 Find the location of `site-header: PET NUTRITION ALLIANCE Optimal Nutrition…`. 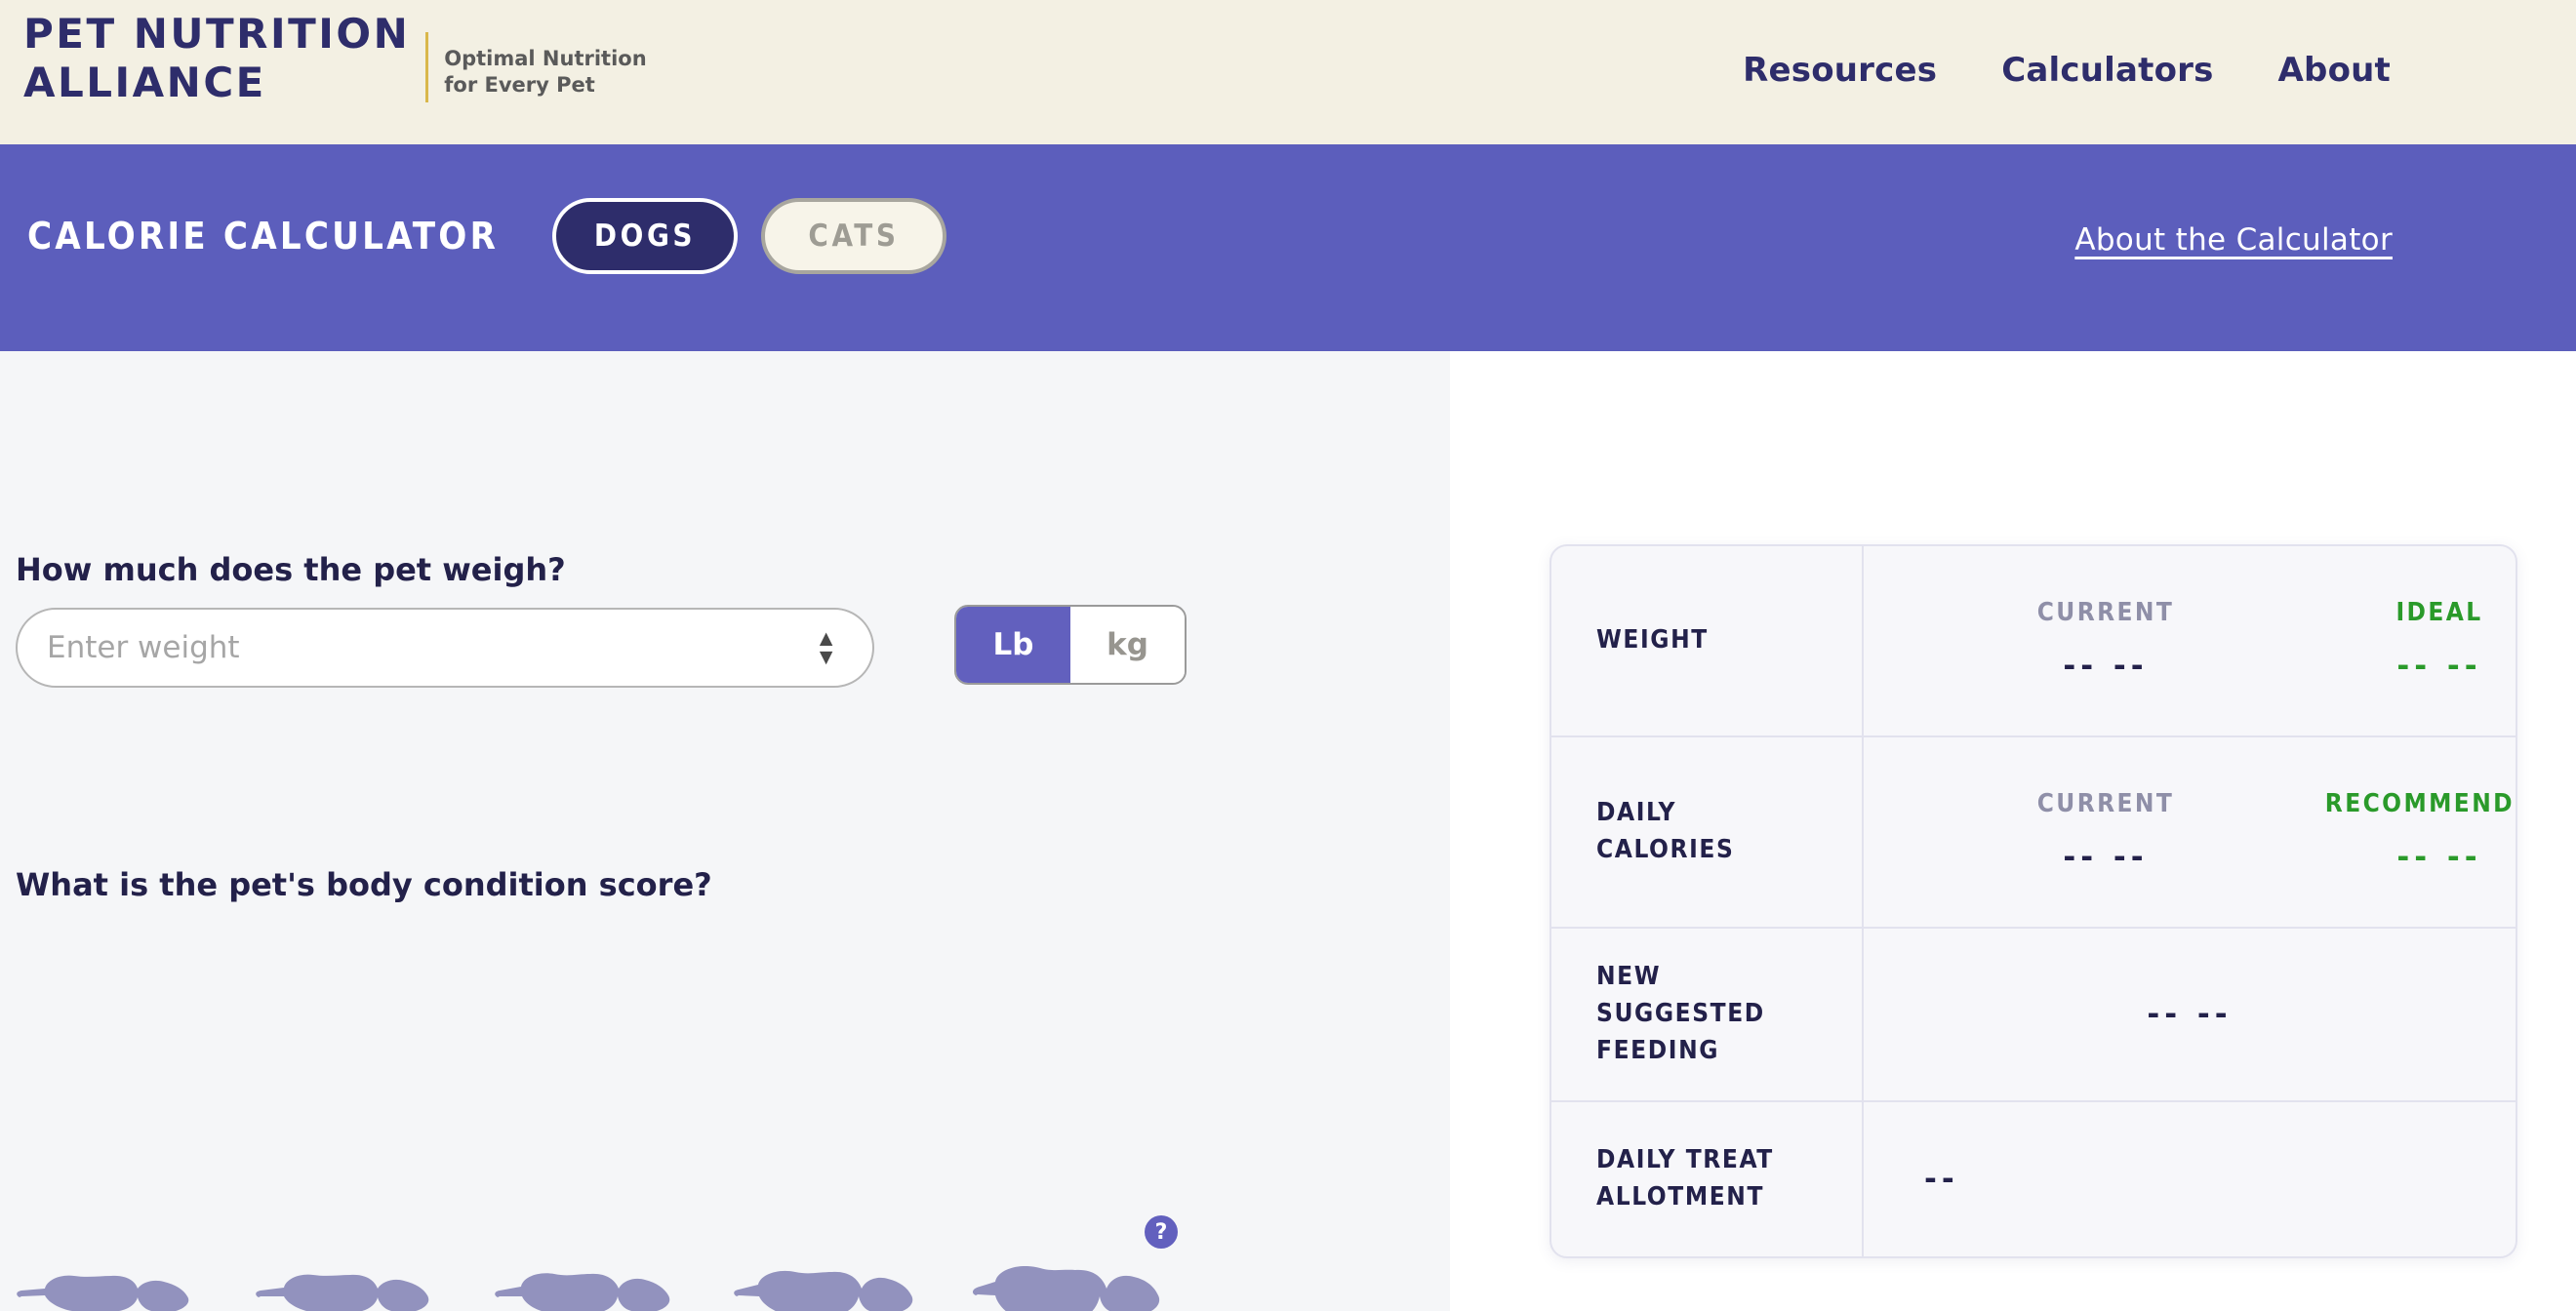

site-header: PET NUTRITION ALLIANCE Optimal Nutrition… is located at coordinates (1288, 72).